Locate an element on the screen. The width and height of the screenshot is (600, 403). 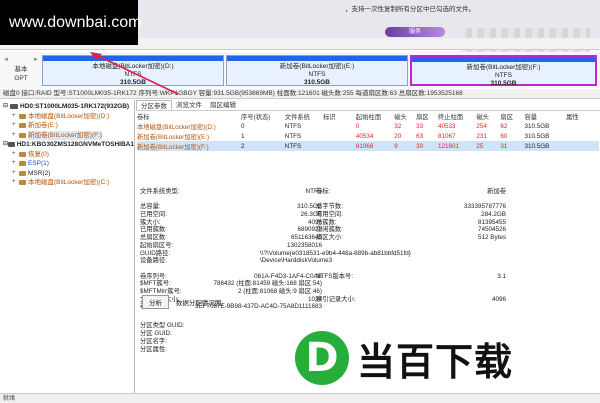
watermark: www.downbai.com is located at coordinates (71, 22).